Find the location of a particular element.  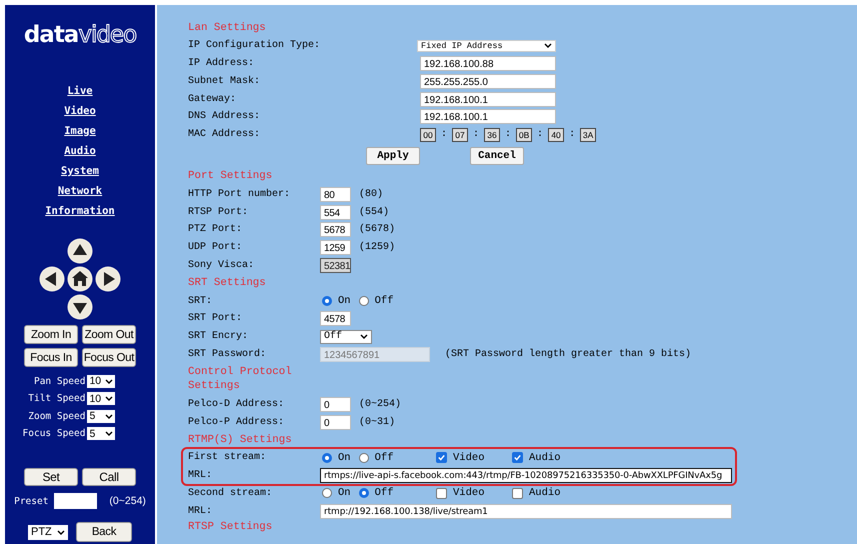

nav-link: Audio is located at coordinates (80, 151).